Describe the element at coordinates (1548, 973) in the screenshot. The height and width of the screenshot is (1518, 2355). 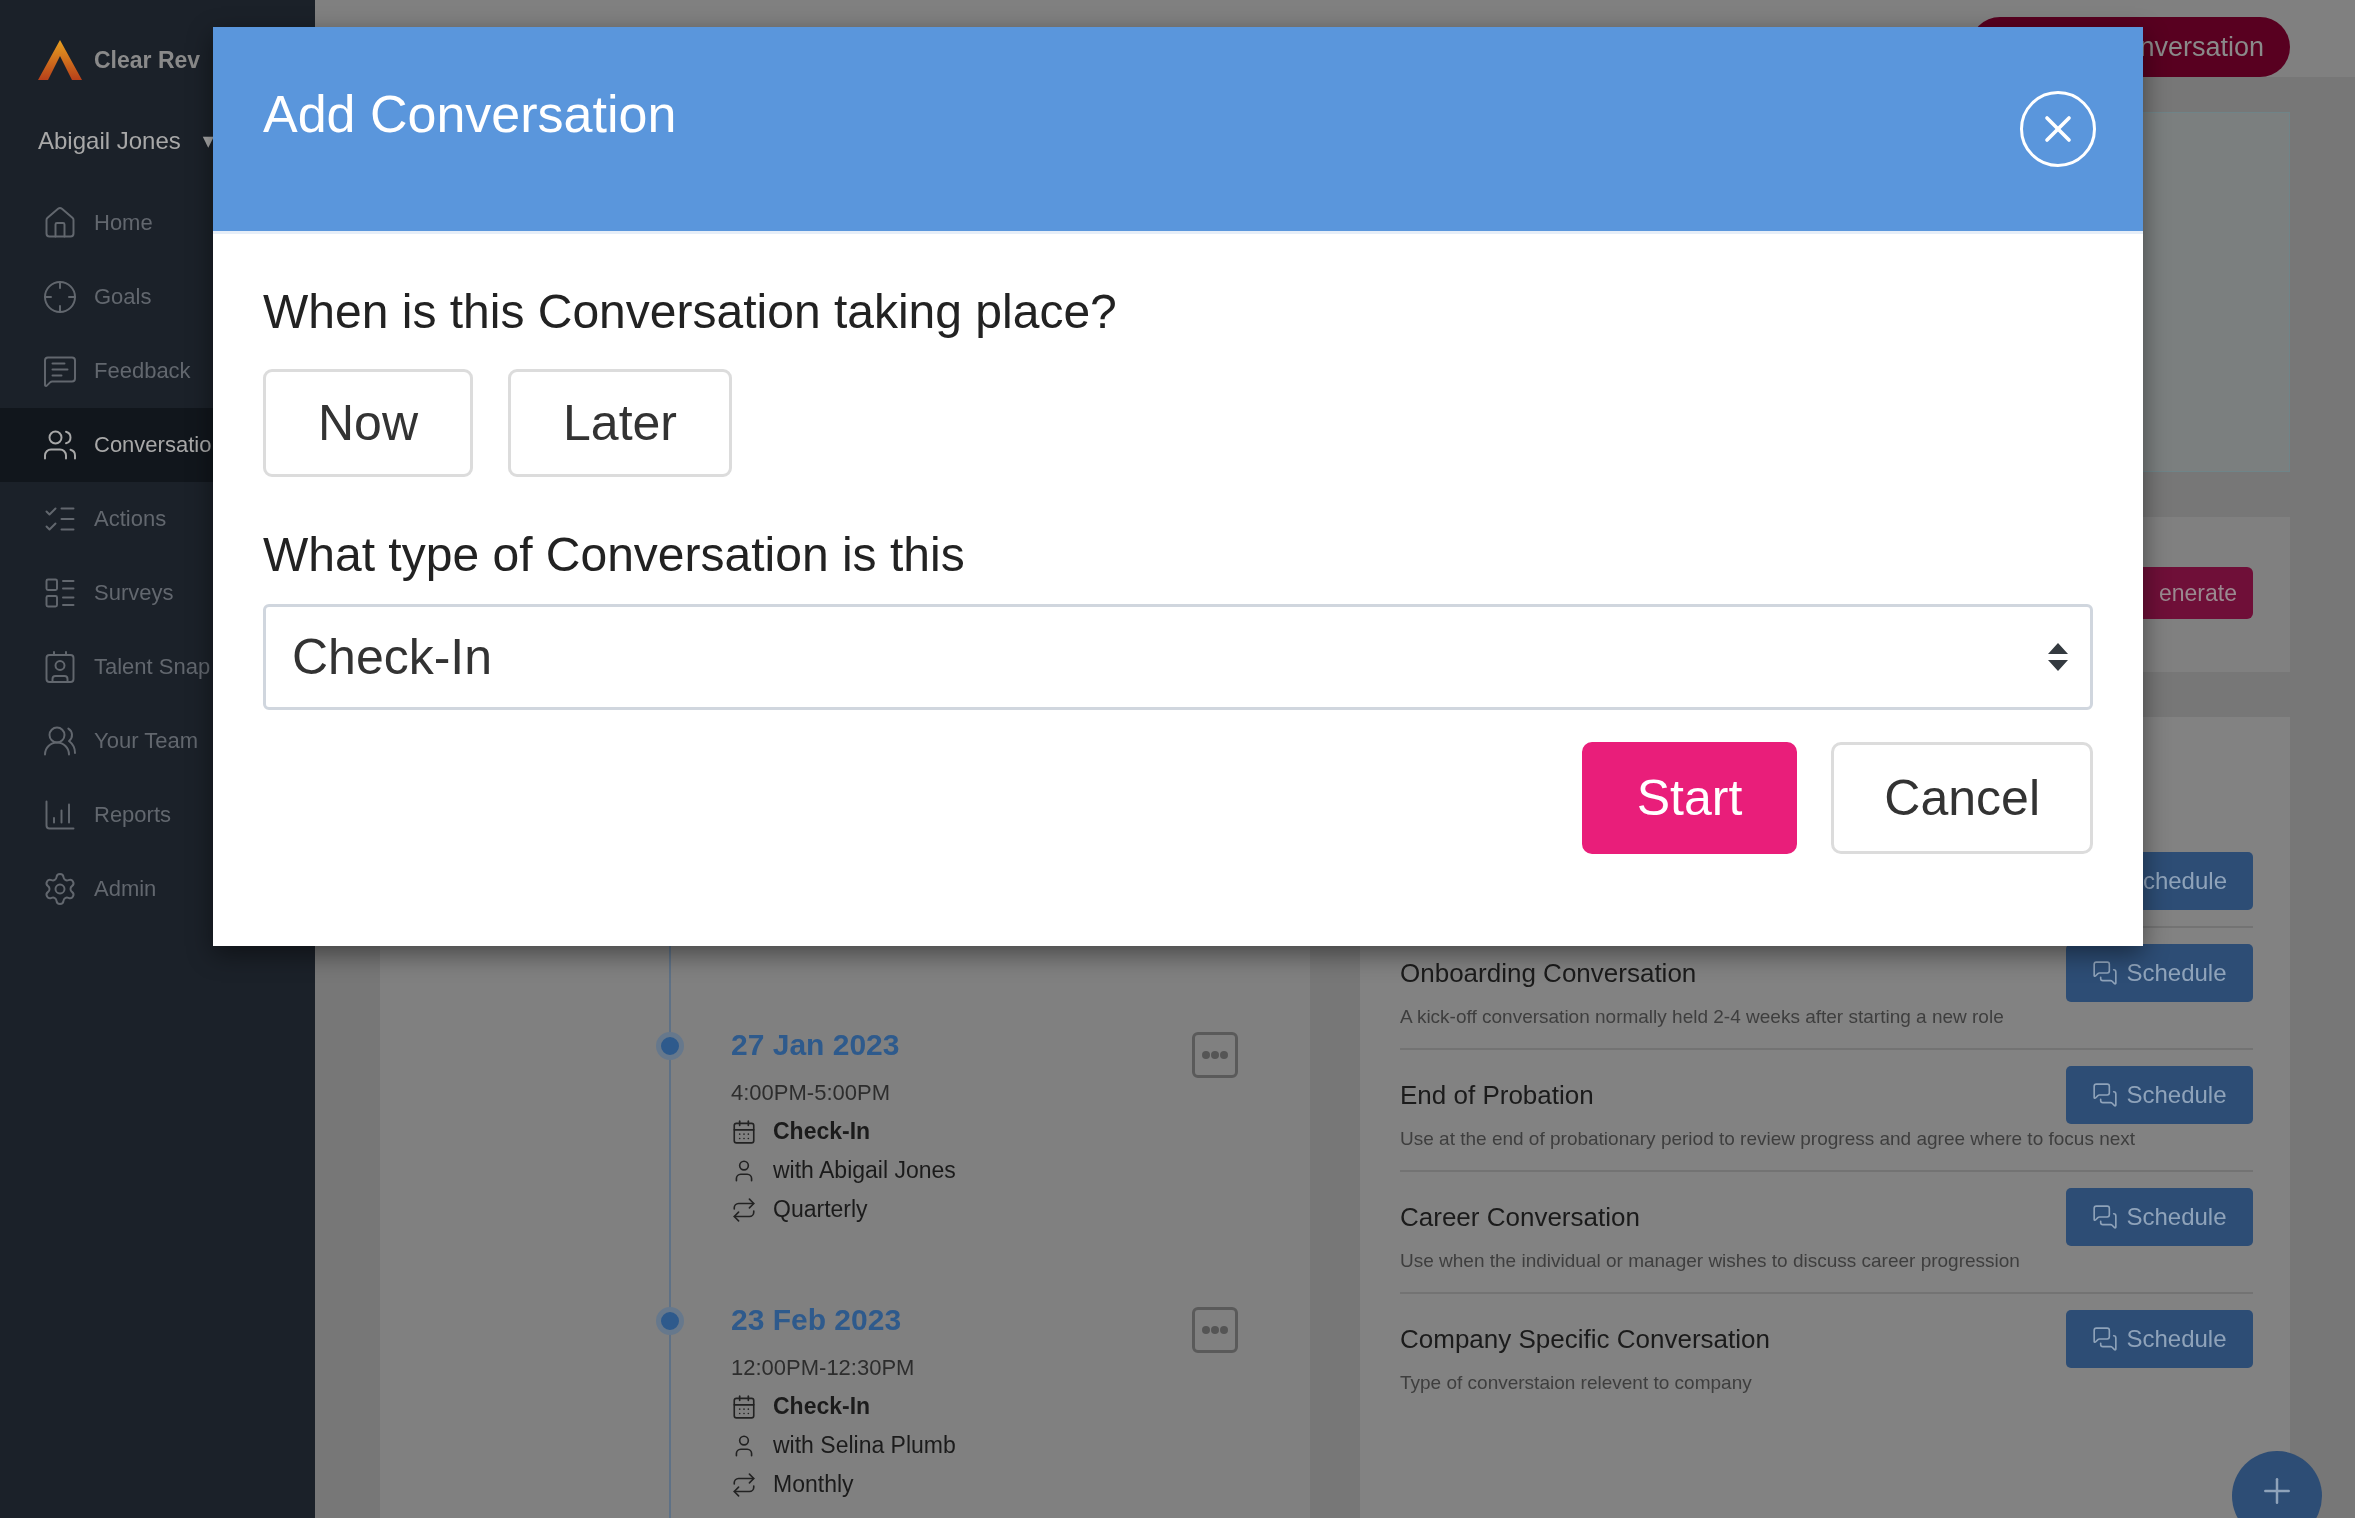
I see `conversation-type-title: Onboarding Conversation` at that location.